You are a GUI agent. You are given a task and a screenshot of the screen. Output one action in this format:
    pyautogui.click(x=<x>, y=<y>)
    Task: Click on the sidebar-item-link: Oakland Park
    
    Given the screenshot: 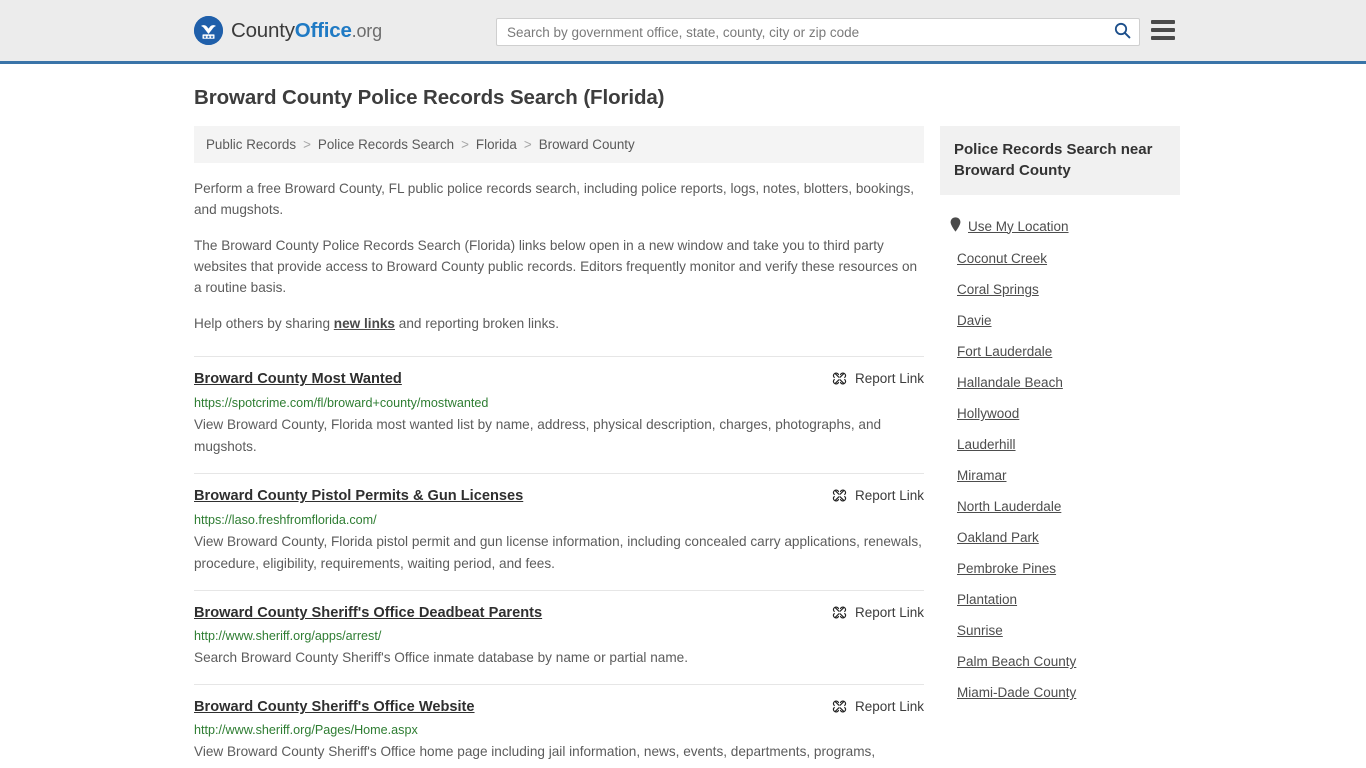 What is the action you would take?
    pyautogui.click(x=998, y=537)
    